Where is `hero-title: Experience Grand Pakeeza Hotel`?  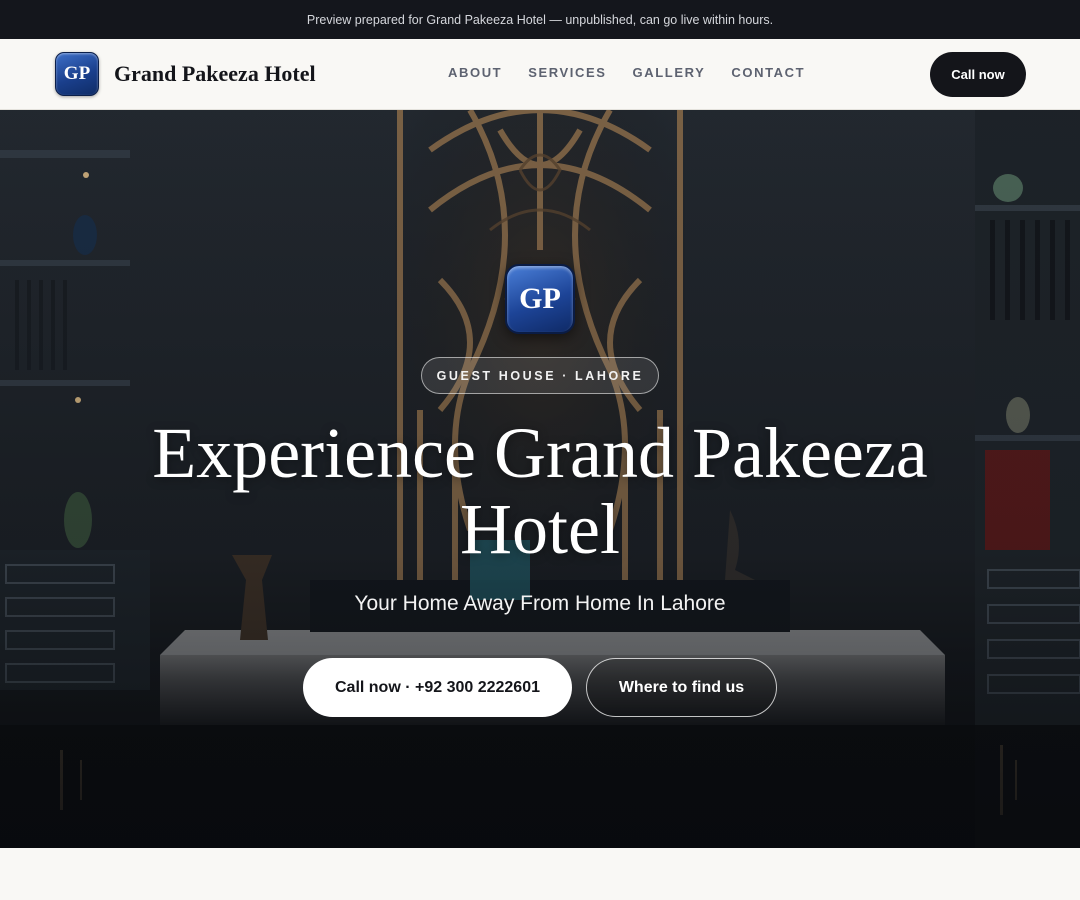
hero-title: Experience Grand Pakeeza Hotel is located at coordinates (540, 491).